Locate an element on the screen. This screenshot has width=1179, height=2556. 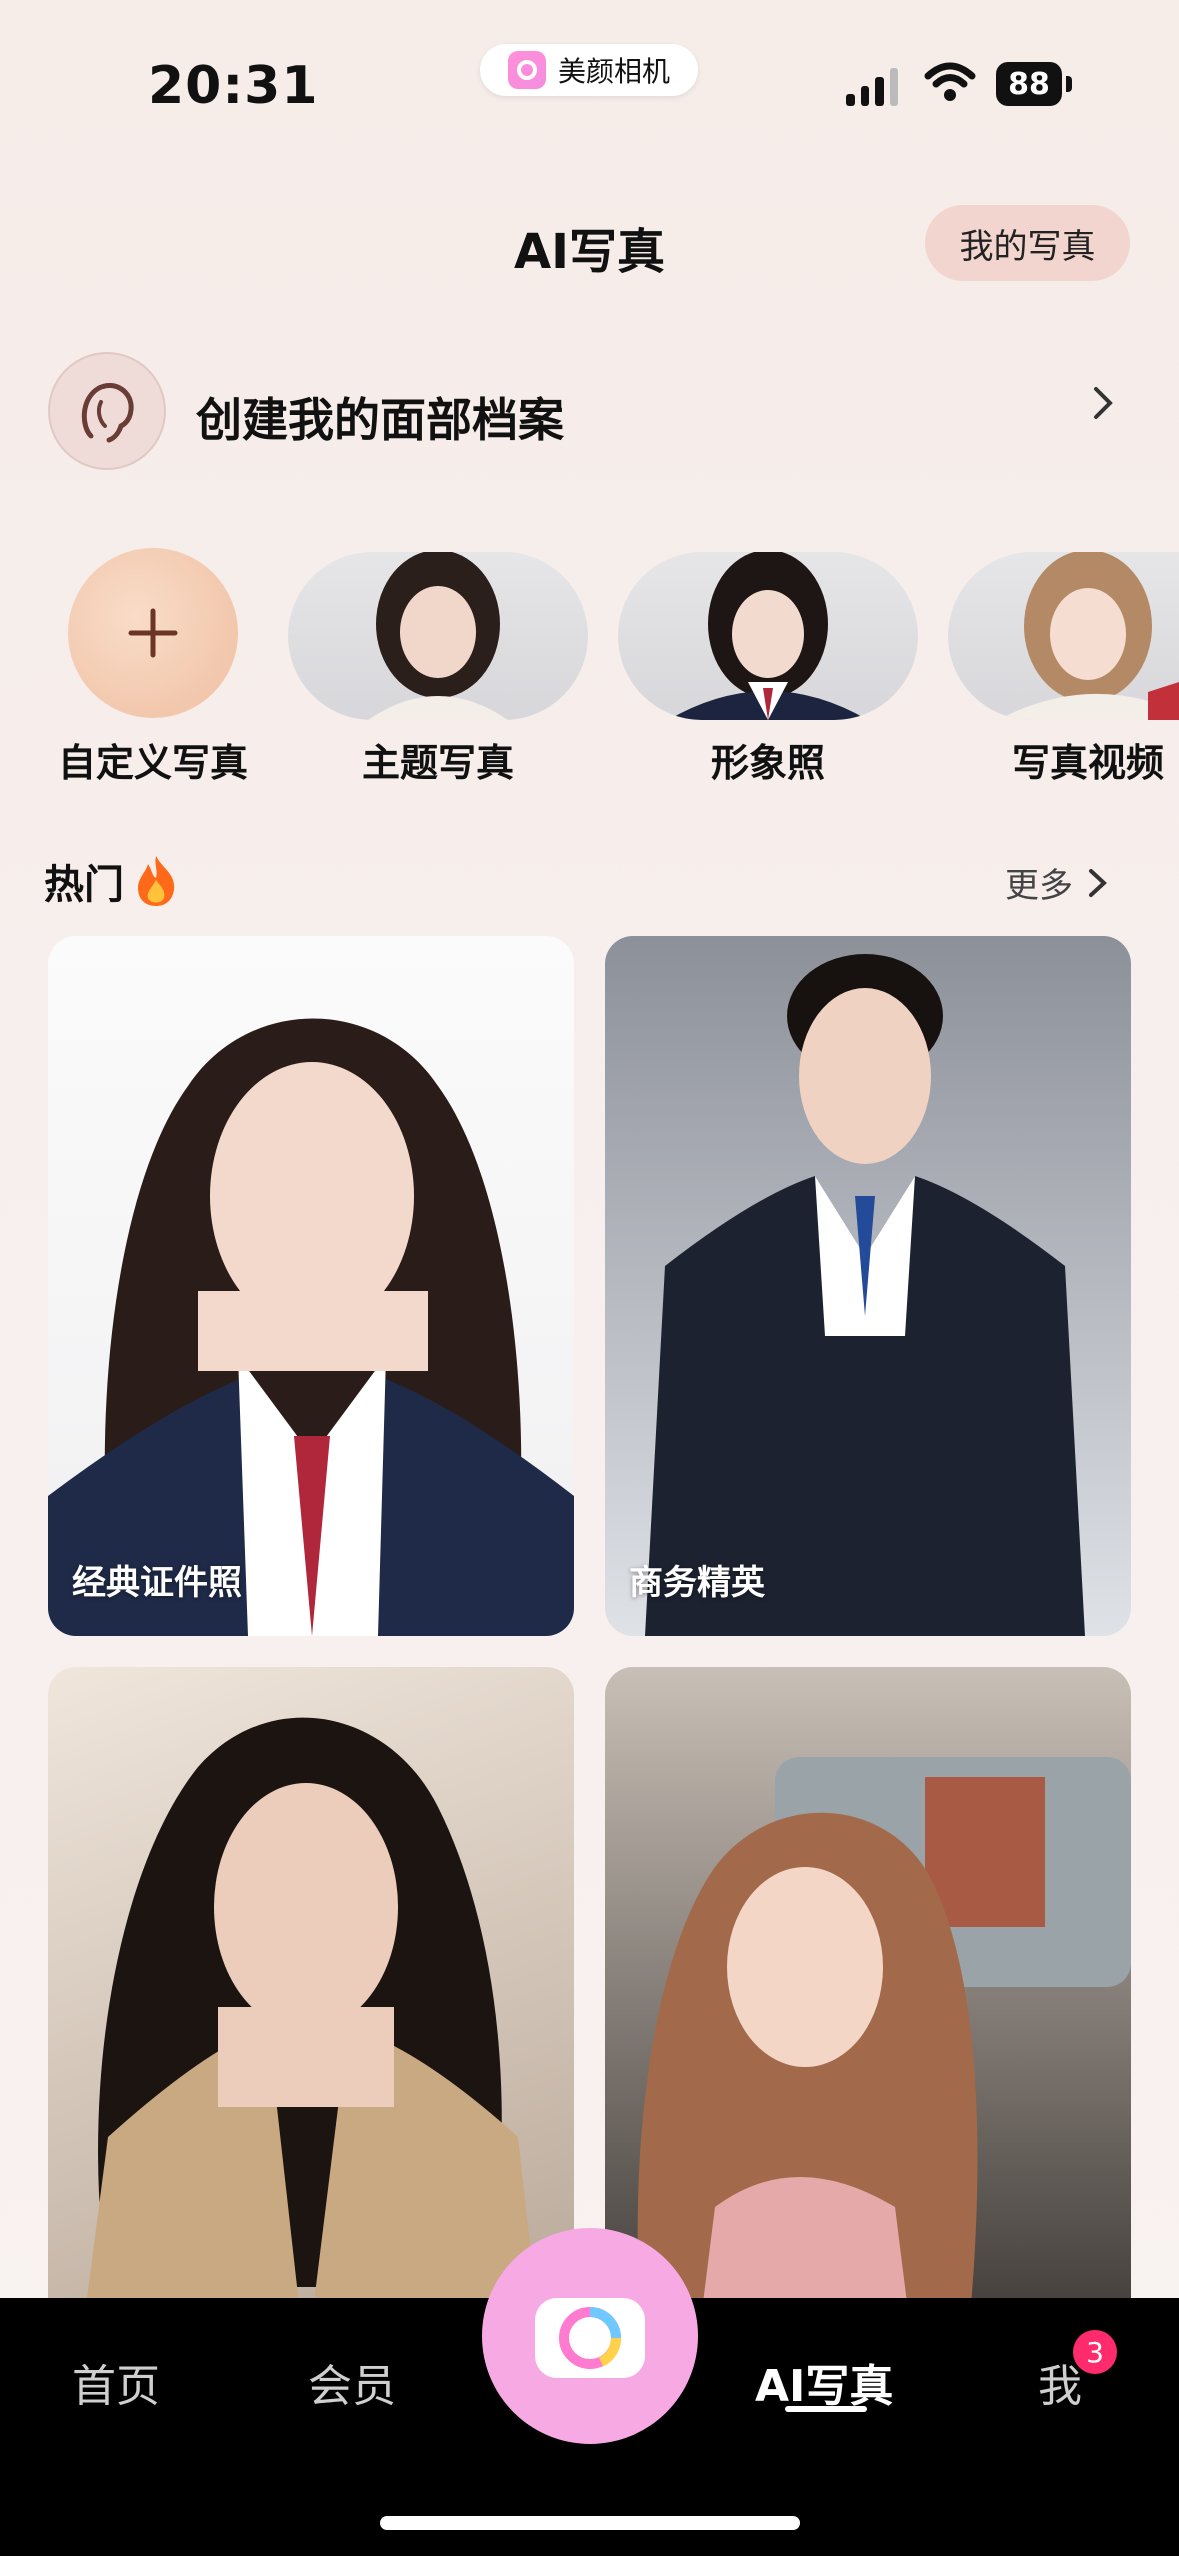
active-app-name: 美颜相机 is located at coordinates (613, 71).